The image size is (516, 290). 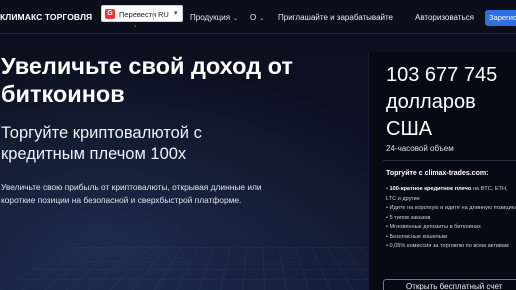 What do you see at coordinates (433, 227) in the screenshot?
I see `list-item: • Мгновенные депозиты в биткоинах` at bounding box center [433, 227].